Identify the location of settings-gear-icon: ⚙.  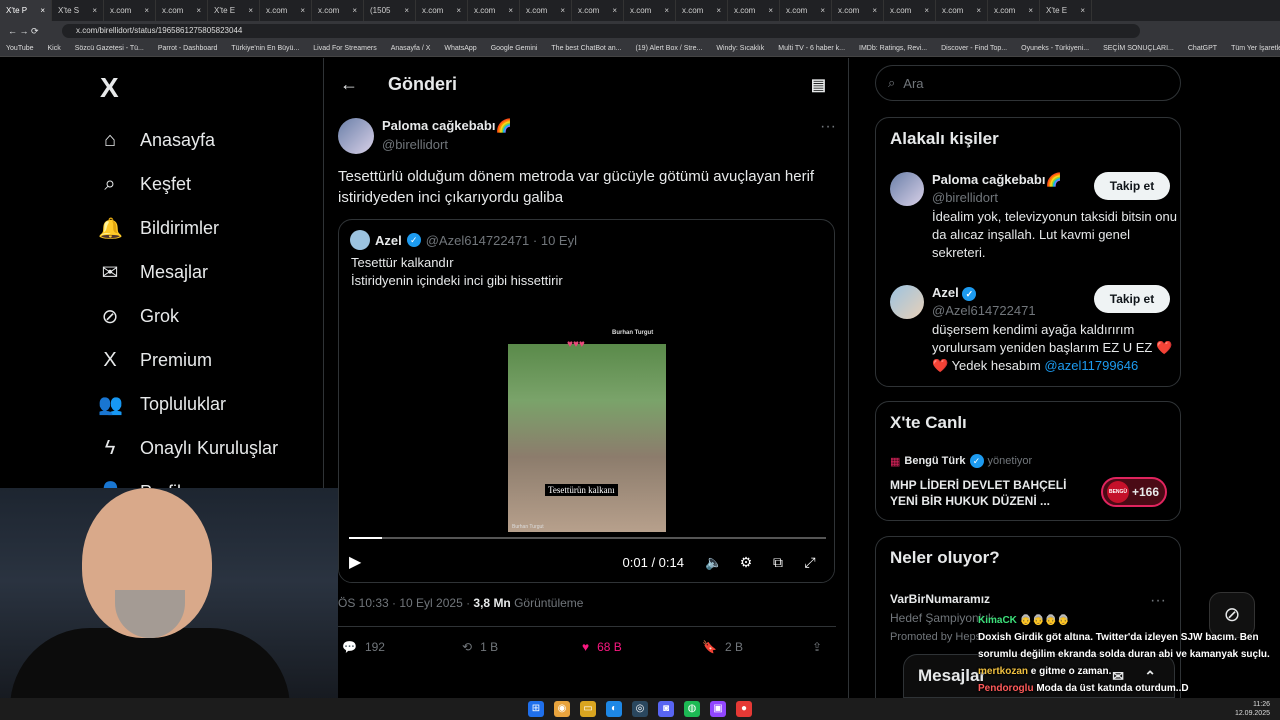
(746, 562).